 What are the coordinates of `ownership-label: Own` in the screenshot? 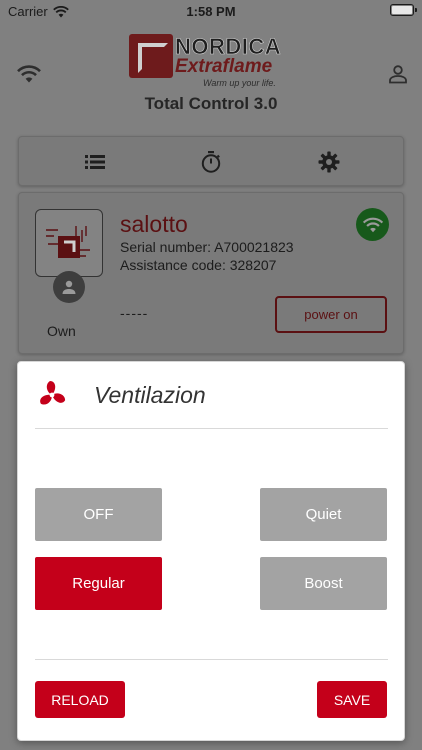 It's located at (61, 331).